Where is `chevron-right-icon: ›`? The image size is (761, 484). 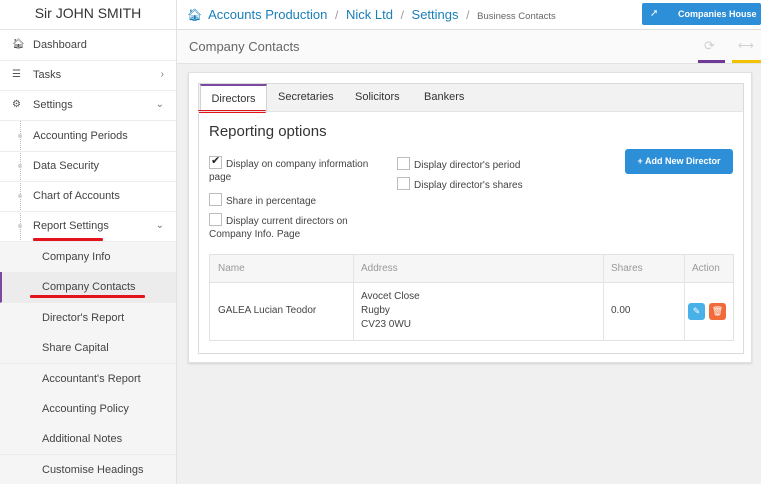
chevron-right-icon: › is located at coordinates (162, 74).